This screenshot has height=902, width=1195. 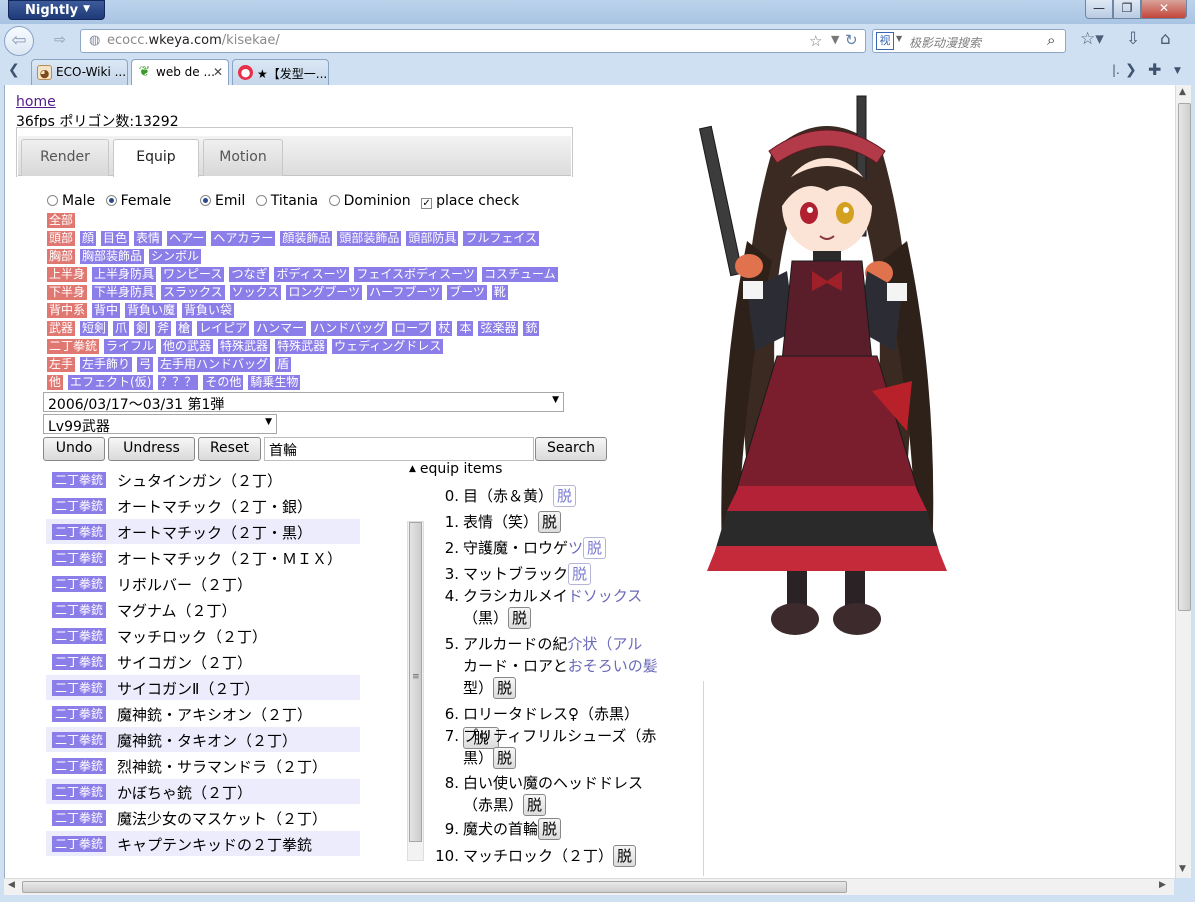 What do you see at coordinates (184, 328) in the screenshot?
I see `category-chip: 槍` at bounding box center [184, 328].